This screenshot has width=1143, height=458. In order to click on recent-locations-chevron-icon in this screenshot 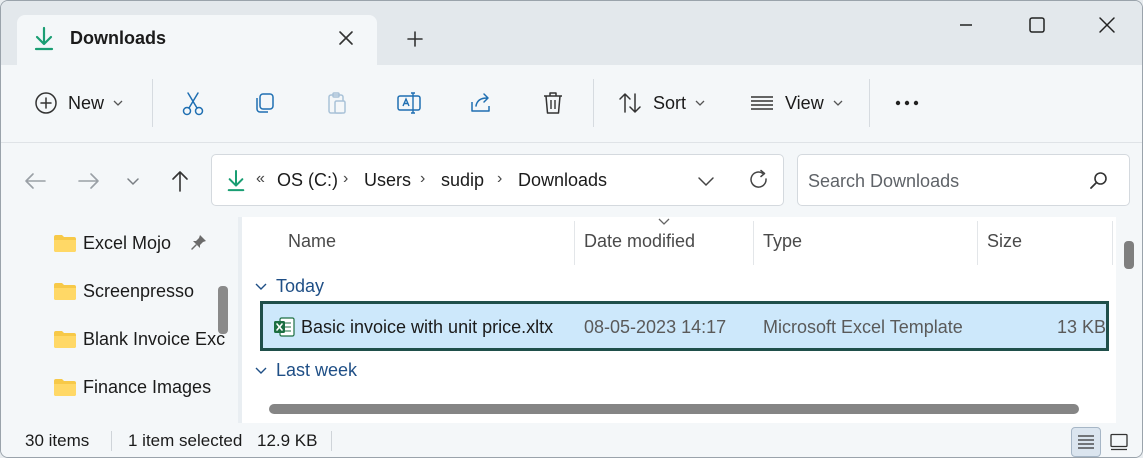, I will do `click(133, 181)`.